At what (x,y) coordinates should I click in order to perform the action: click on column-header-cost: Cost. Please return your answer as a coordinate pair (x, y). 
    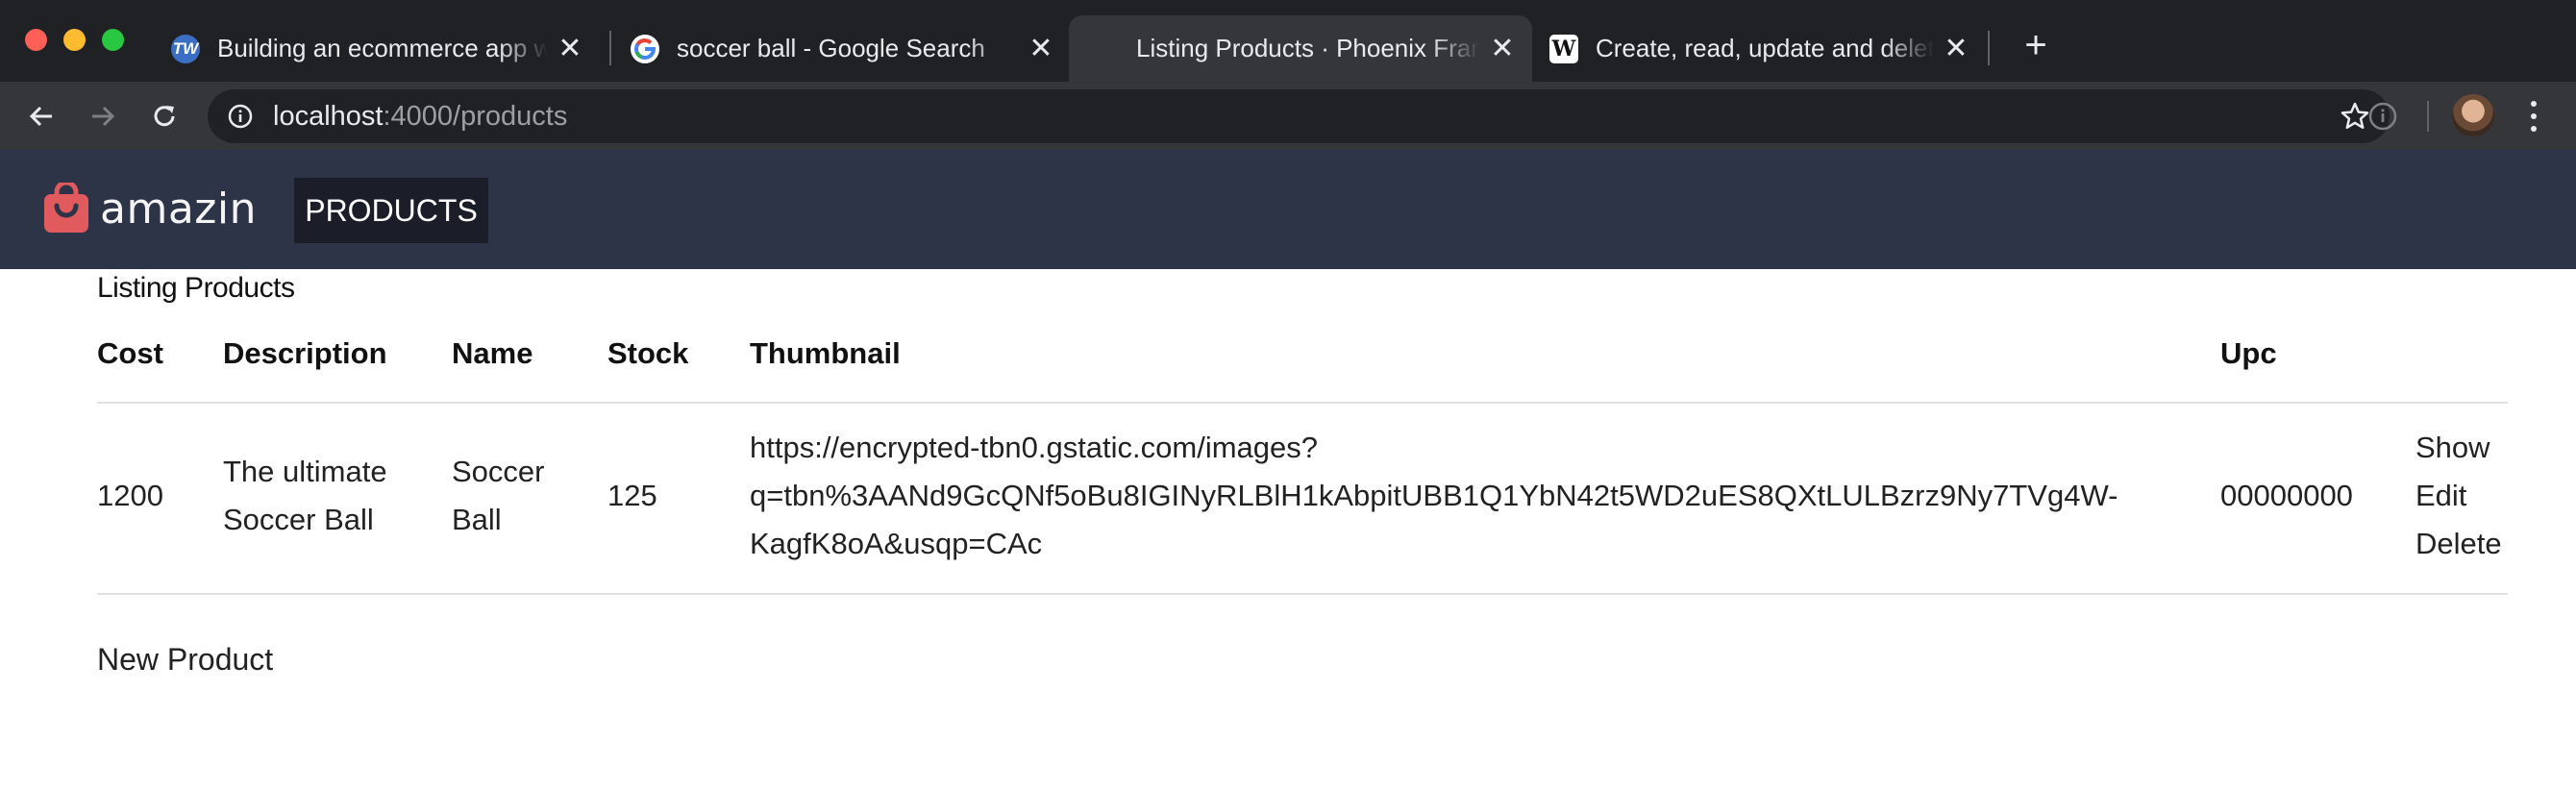
    Looking at the image, I should click on (130, 353).